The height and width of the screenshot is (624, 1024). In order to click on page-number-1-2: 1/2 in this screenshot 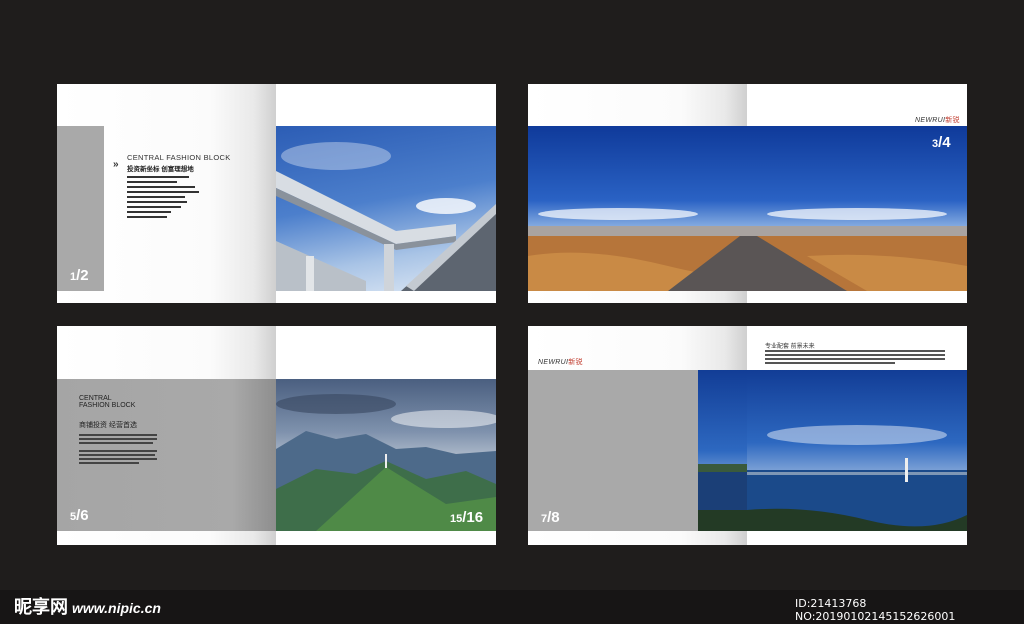, I will do `click(79, 275)`.